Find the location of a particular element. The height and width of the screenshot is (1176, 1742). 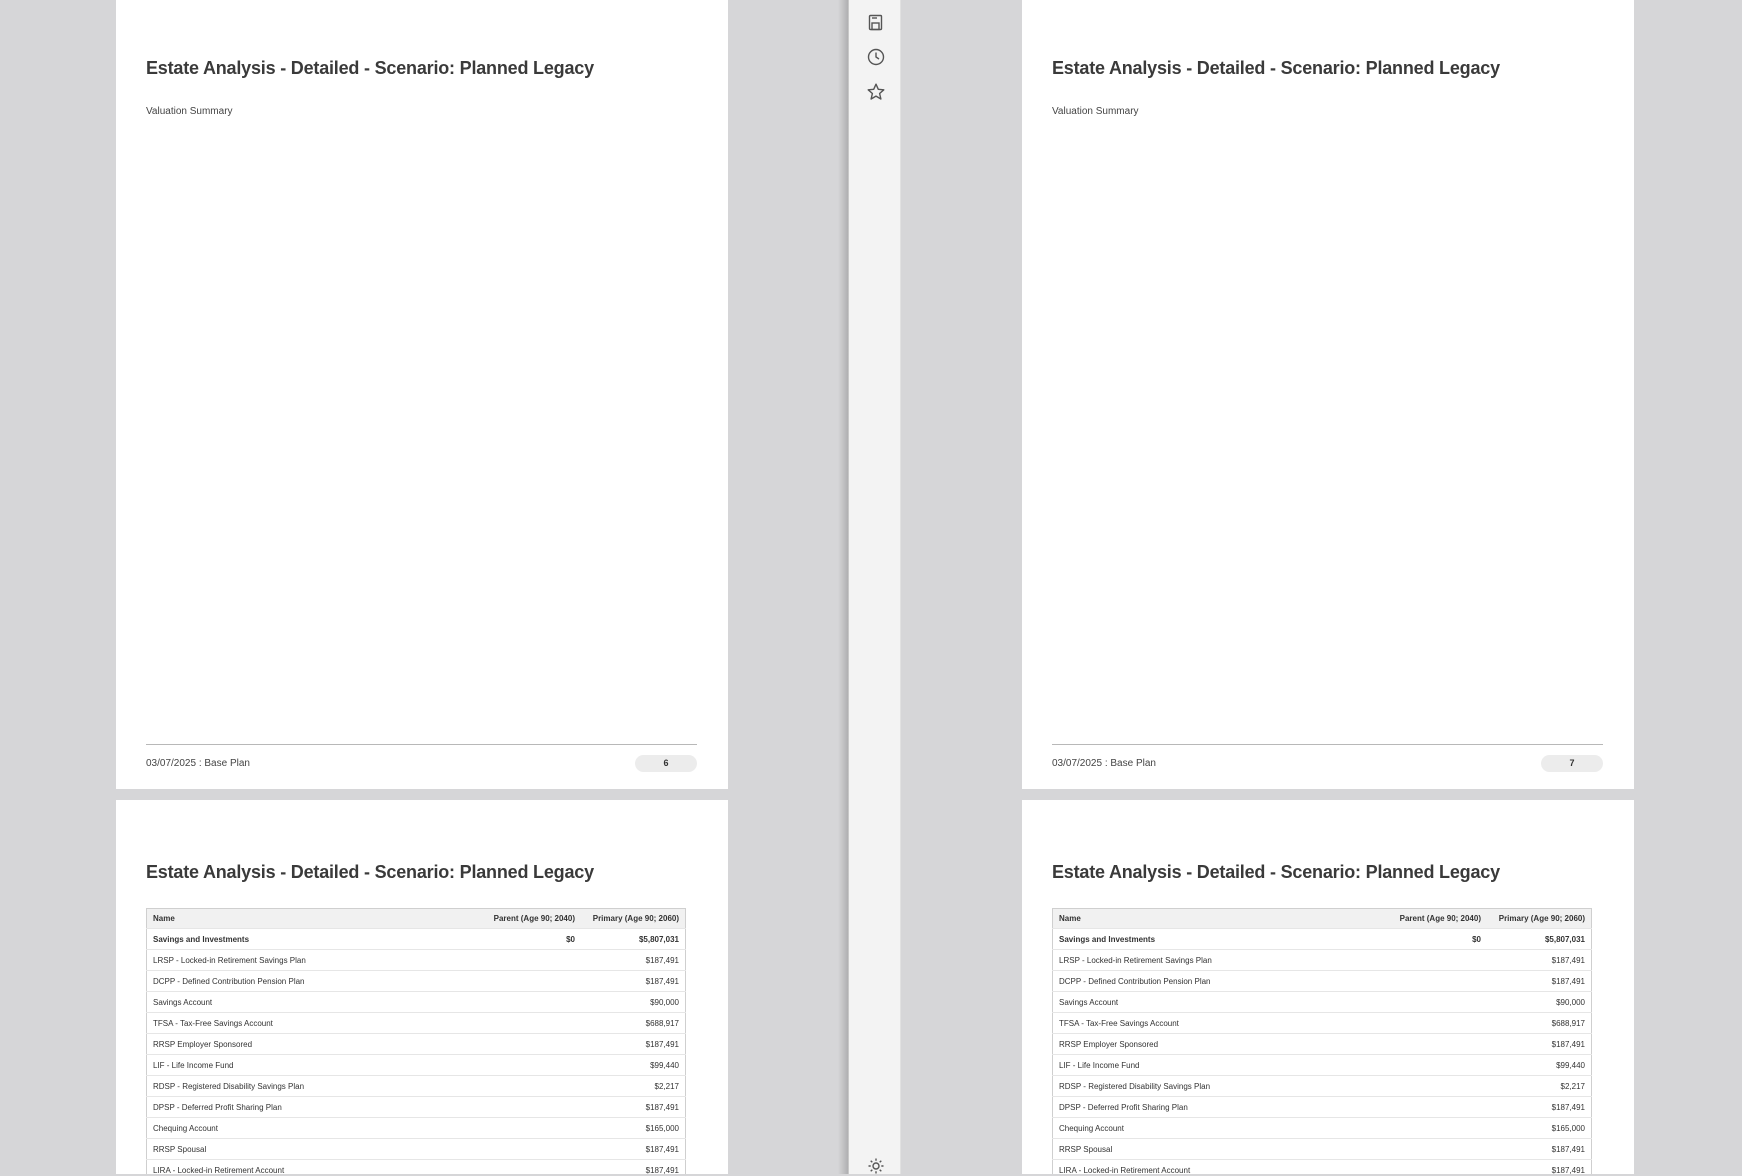

cell-name: TFSA - Tax-Free Savings Account is located at coordinates (297, 1023).